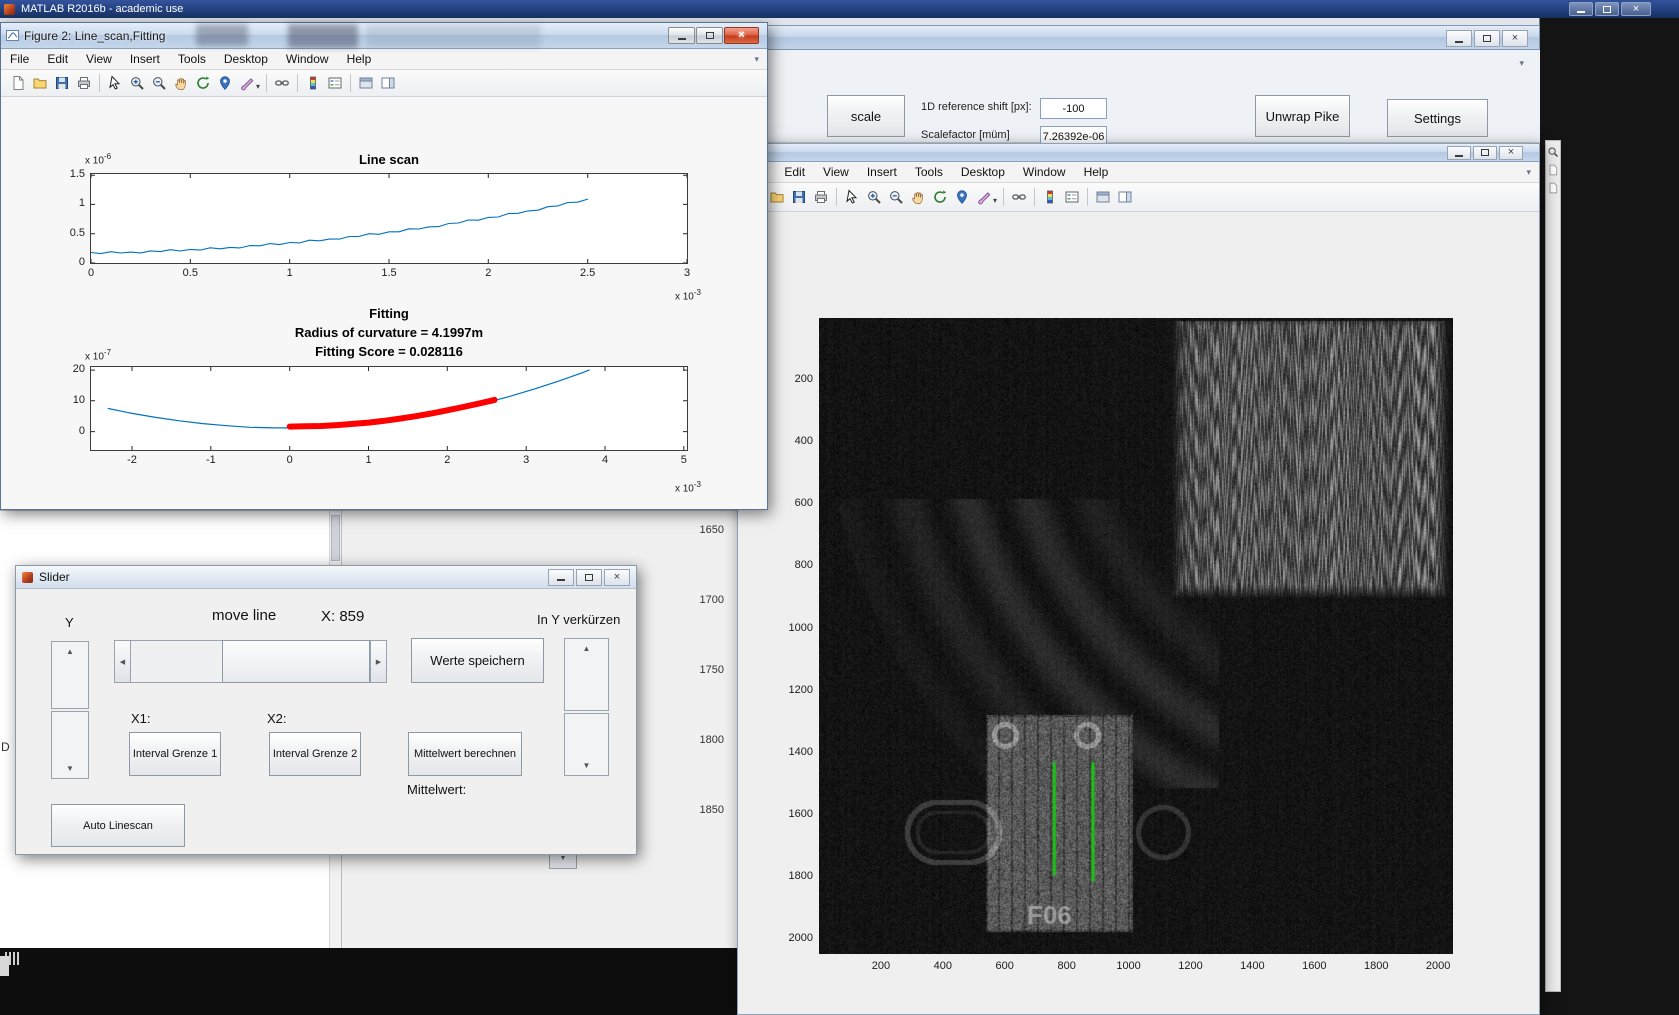 This screenshot has height=1015, width=1679. I want to click on interval-limit2-button: Interval Grenze 2, so click(315, 754).